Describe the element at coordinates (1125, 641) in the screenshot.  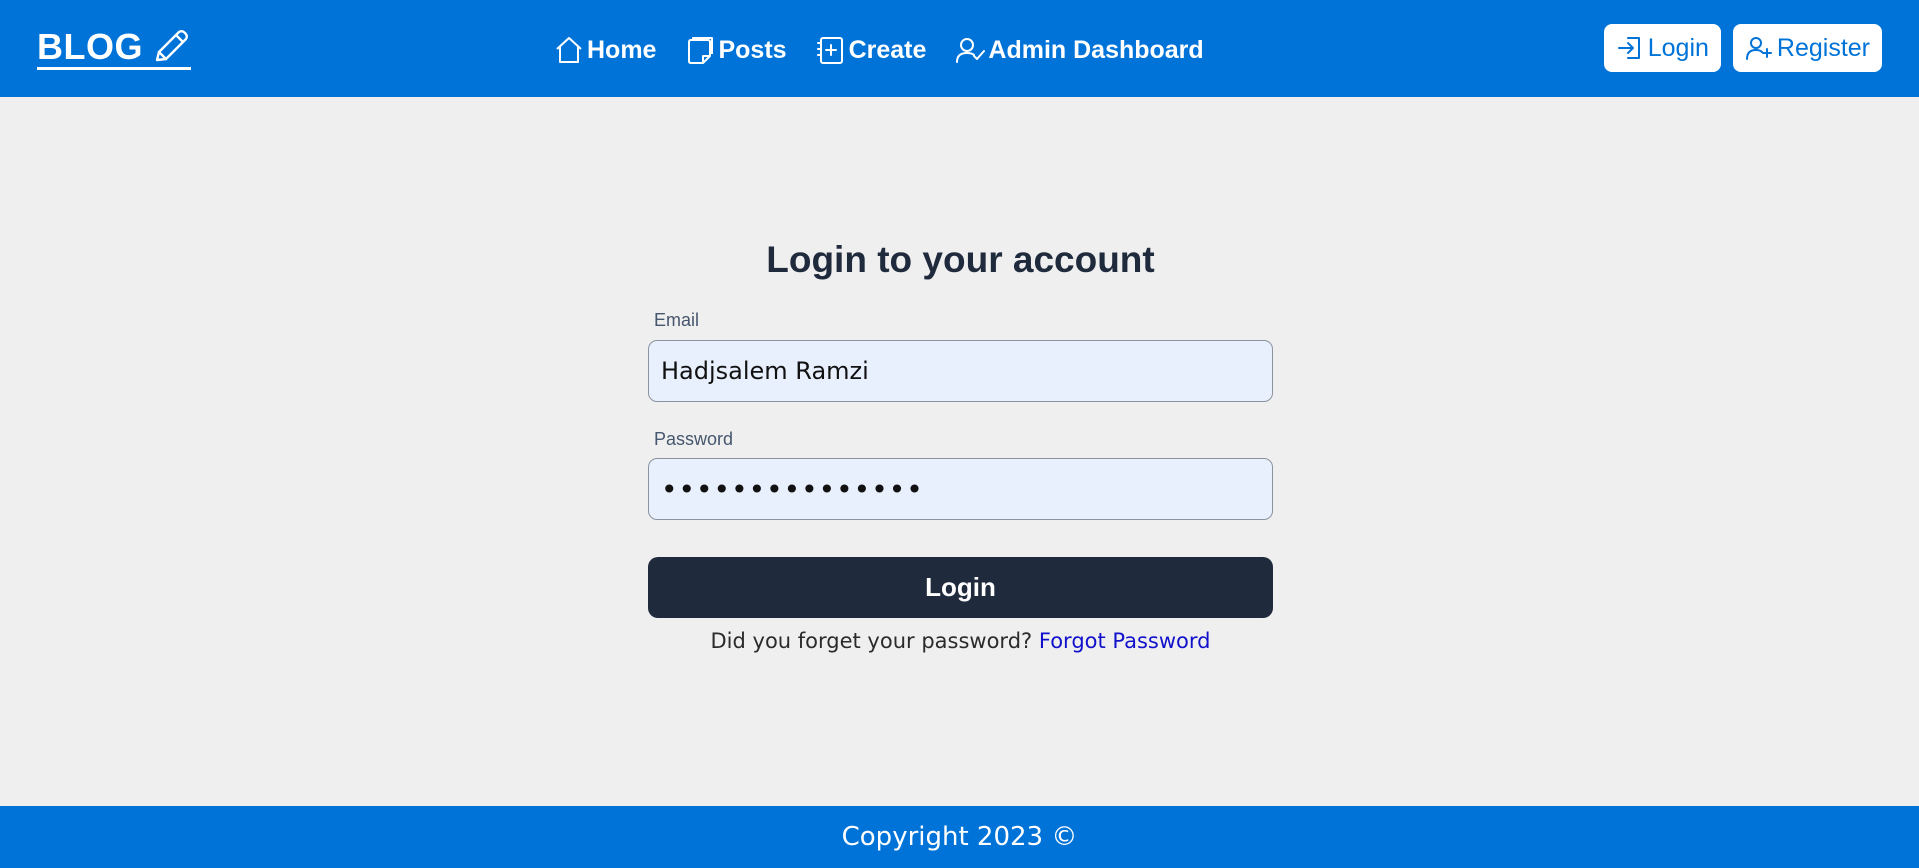
I see `forgot-password-link: Forgot Password` at that location.